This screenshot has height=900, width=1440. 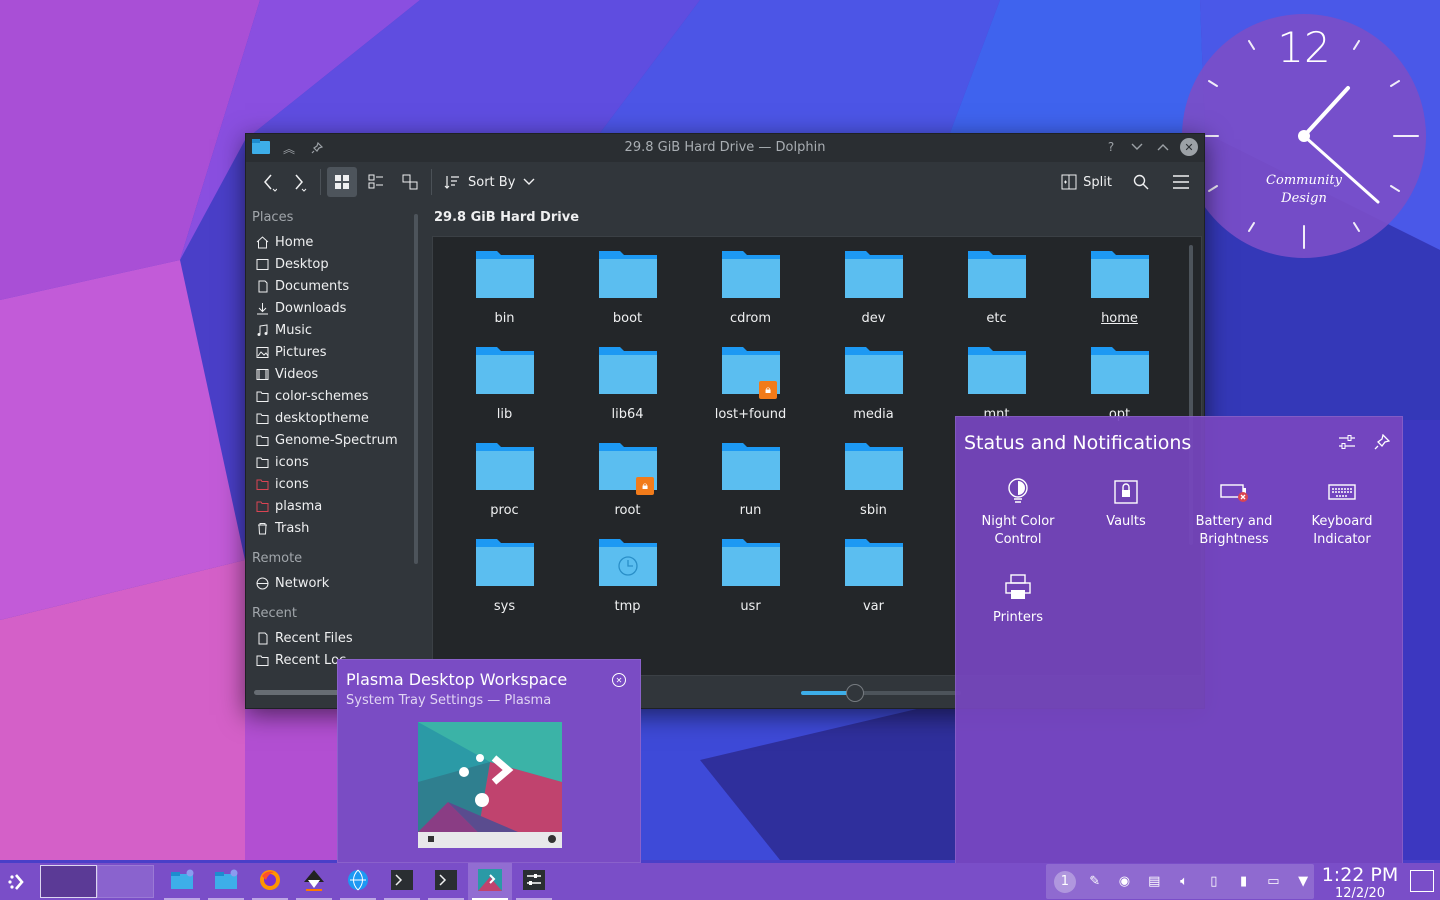 What do you see at coordinates (1119, 293) in the screenshot?
I see `folder-item: home` at bounding box center [1119, 293].